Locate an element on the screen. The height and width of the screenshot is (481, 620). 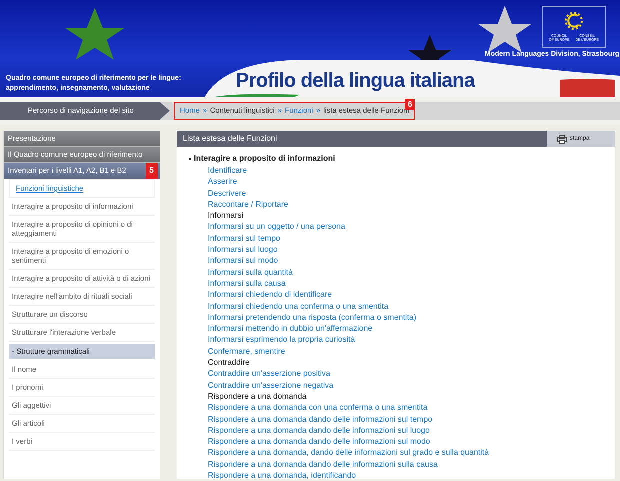
annotation-badge: 6 is located at coordinates (410, 104).